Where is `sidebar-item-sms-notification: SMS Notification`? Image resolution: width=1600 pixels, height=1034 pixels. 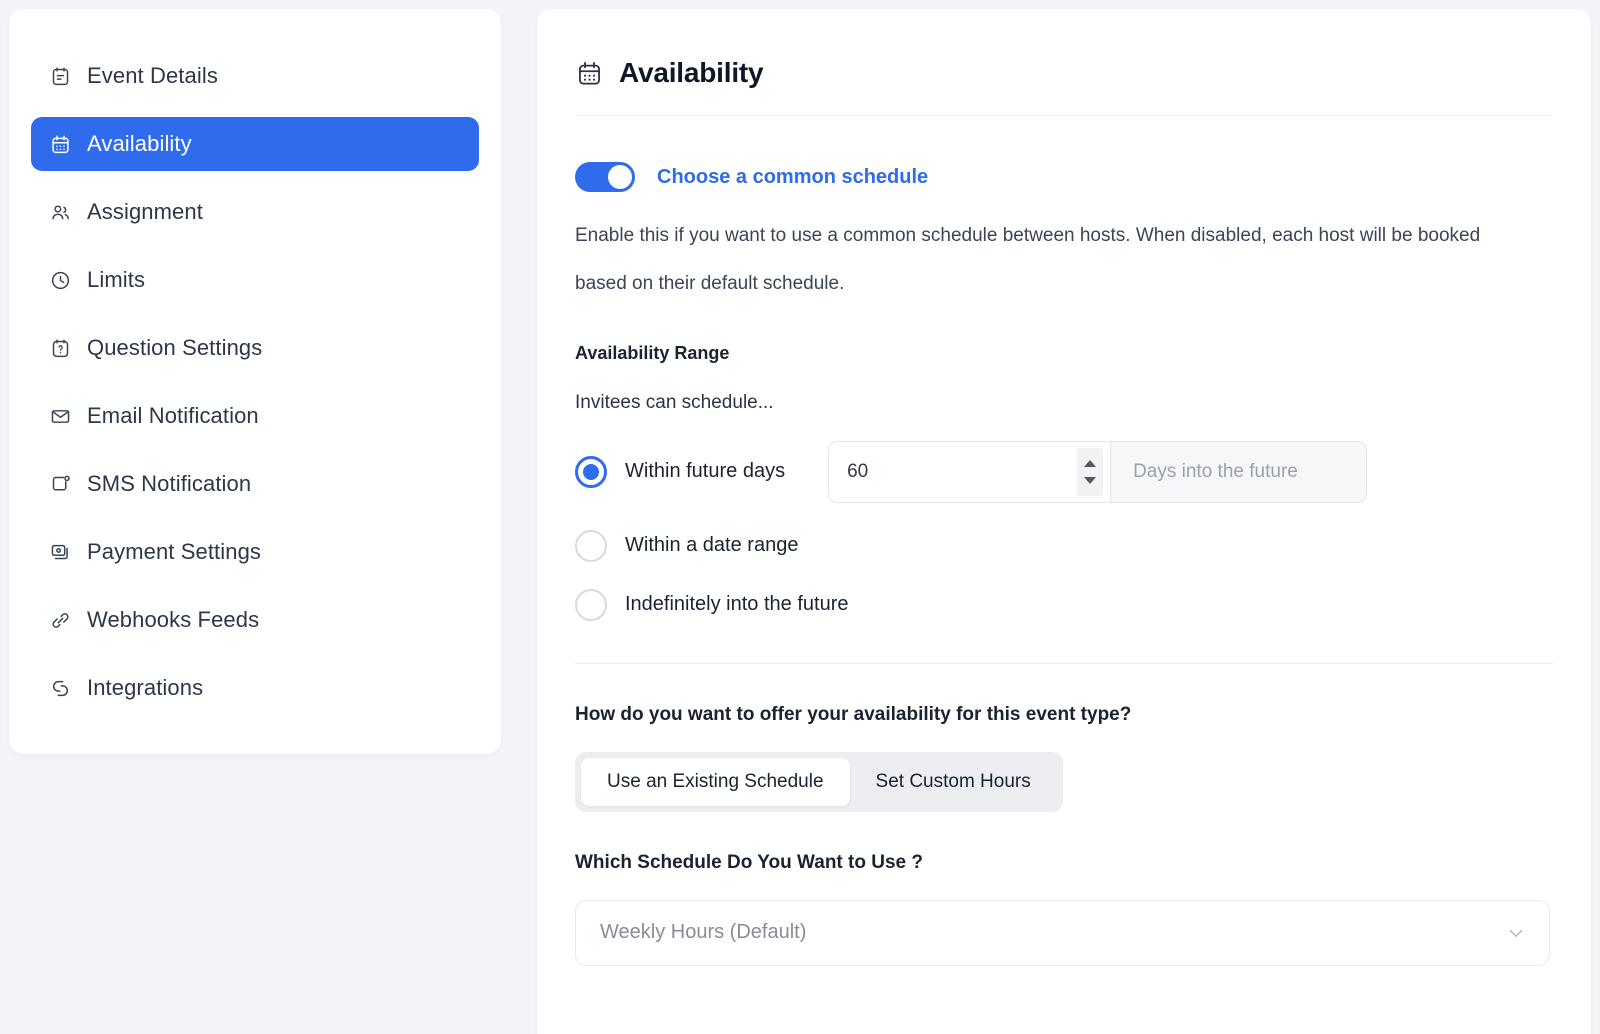
sidebar-item-sms-notification: SMS Notification is located at coordinates (255, 484).